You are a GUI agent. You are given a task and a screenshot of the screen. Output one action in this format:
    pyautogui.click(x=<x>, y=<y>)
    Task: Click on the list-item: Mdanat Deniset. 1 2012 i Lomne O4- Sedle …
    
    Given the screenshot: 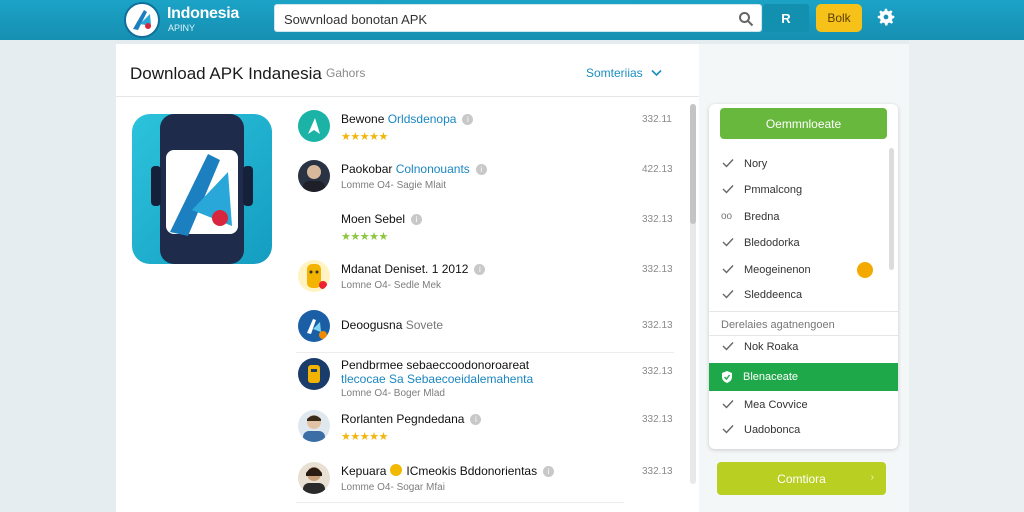 What is the action you would take?
    pyautogui.click(x=485, y=283)
    